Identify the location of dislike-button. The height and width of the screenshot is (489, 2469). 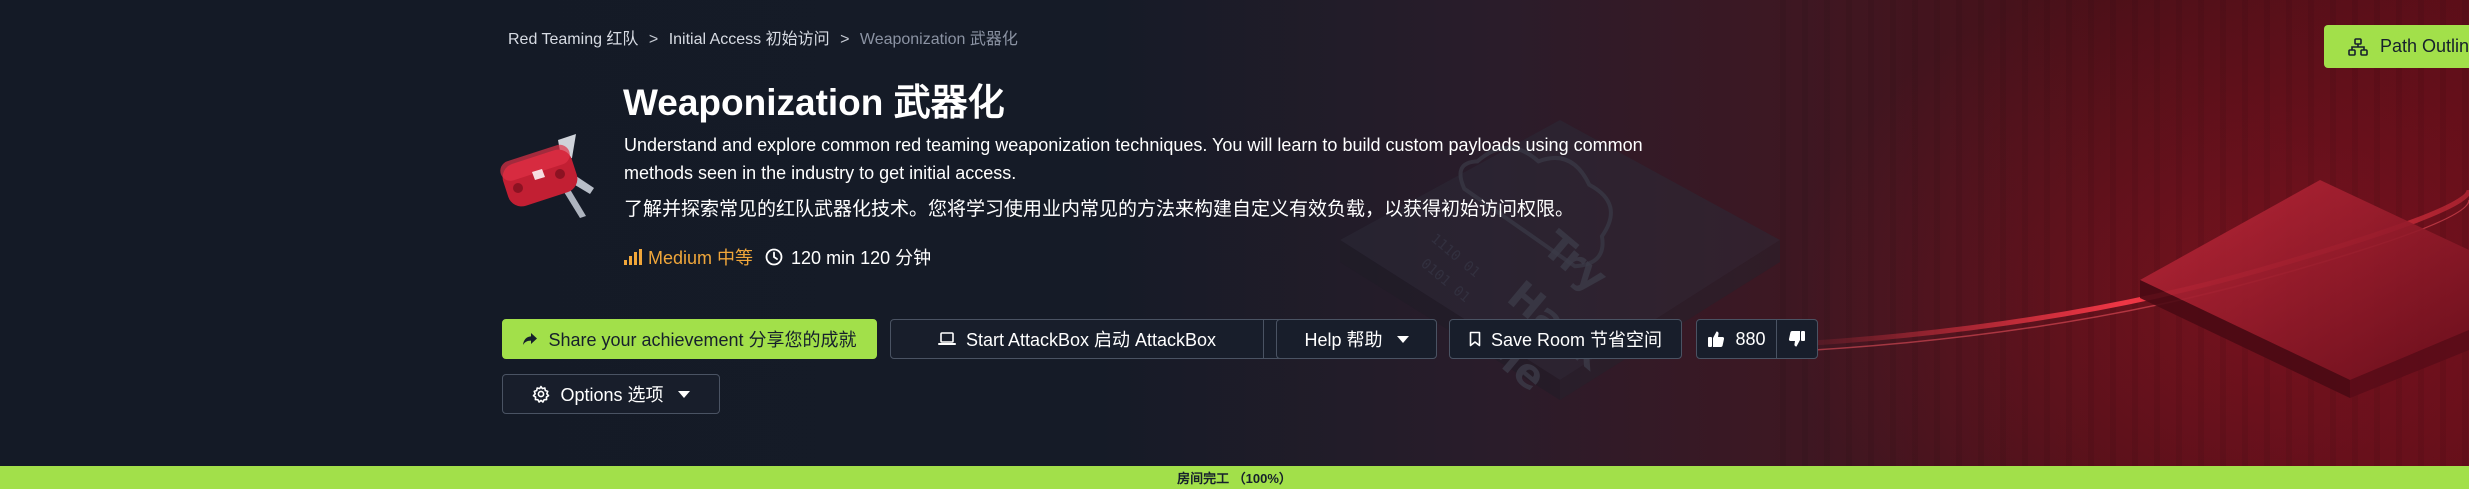
(1797, 339).